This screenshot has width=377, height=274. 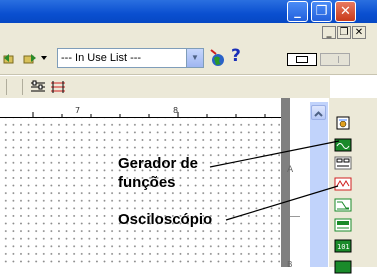 What do you see at coordinates (319, 184) in the screenshot?
I see `vertical-scrollbar` at bounding box center [319, 184].